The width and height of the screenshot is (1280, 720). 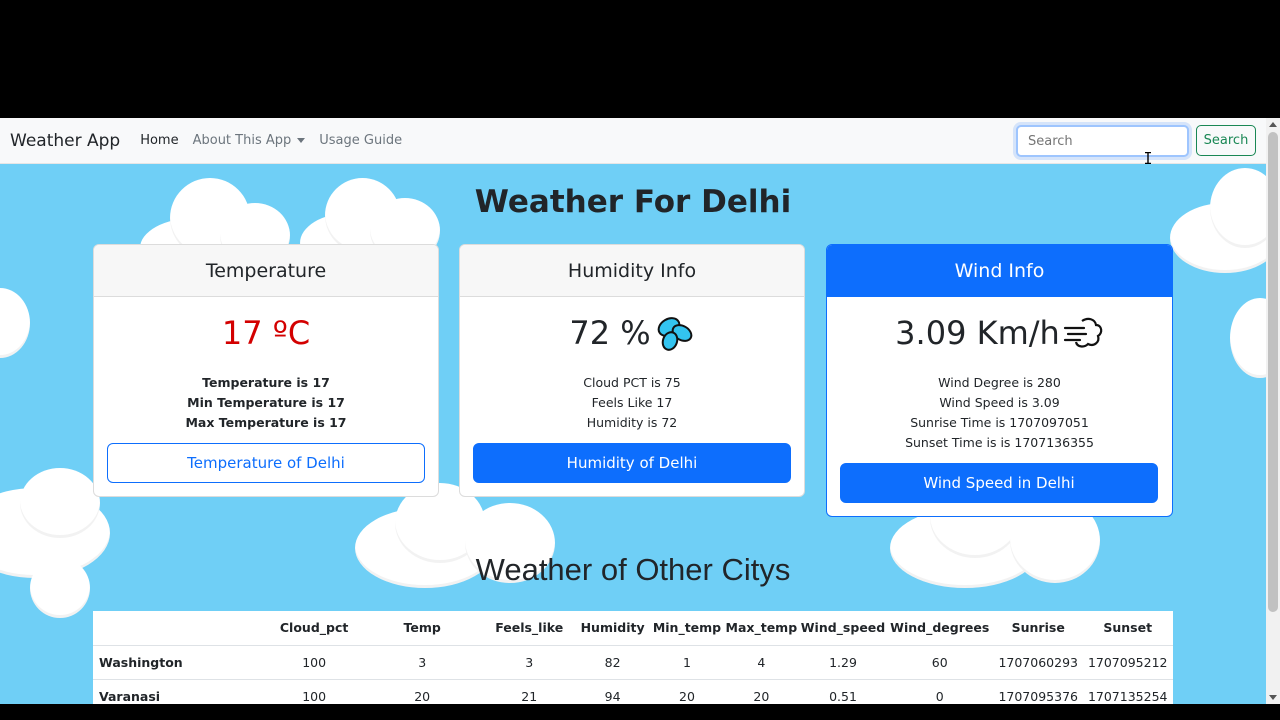 I want to click on wind-value: 3.09 Km/h, so click(x=977, y=333).